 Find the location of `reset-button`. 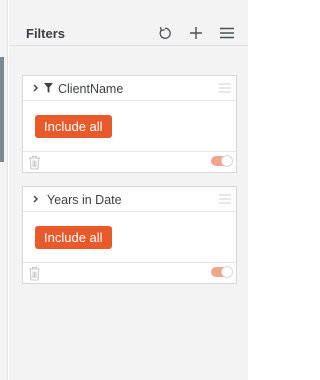

reset-button is located at coordinates (165, 33).